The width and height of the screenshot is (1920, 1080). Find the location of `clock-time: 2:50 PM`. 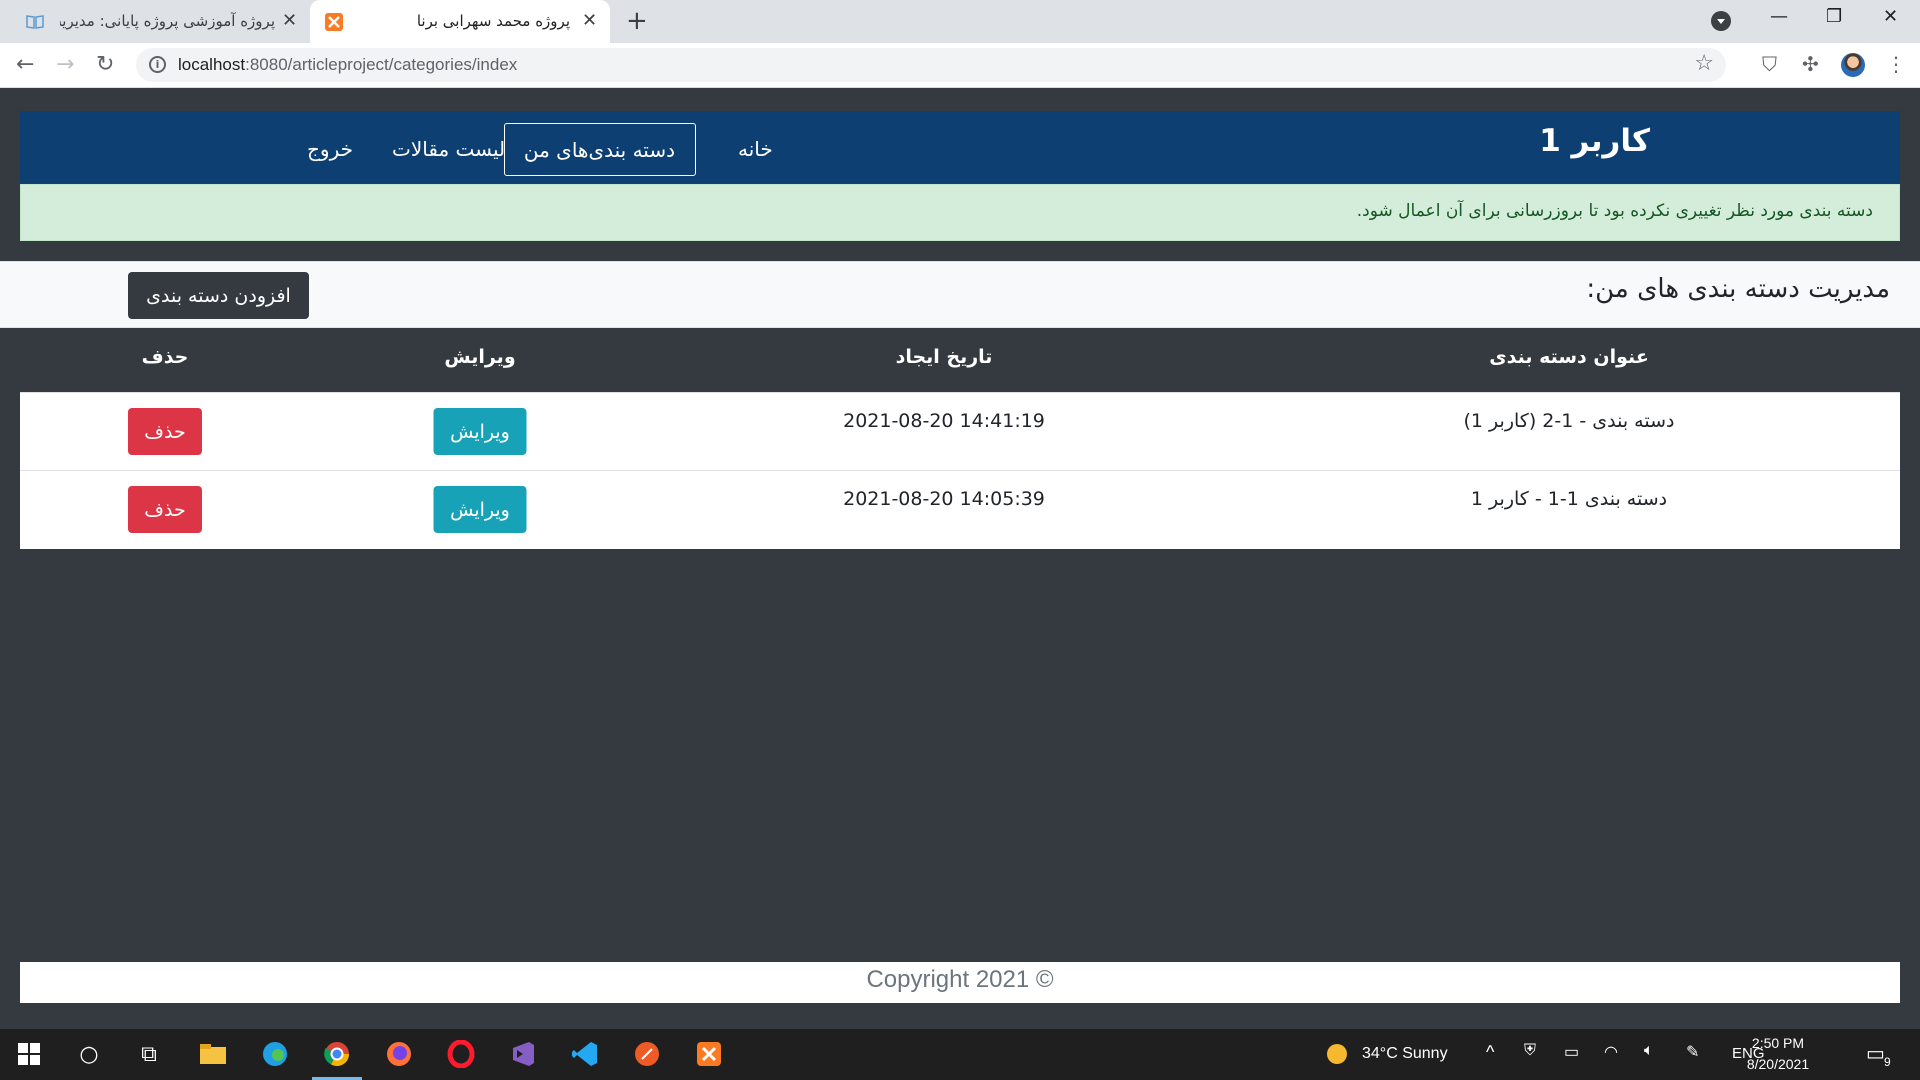

clock-time: 2:50 PM is located at coordinates (1778, 1043).